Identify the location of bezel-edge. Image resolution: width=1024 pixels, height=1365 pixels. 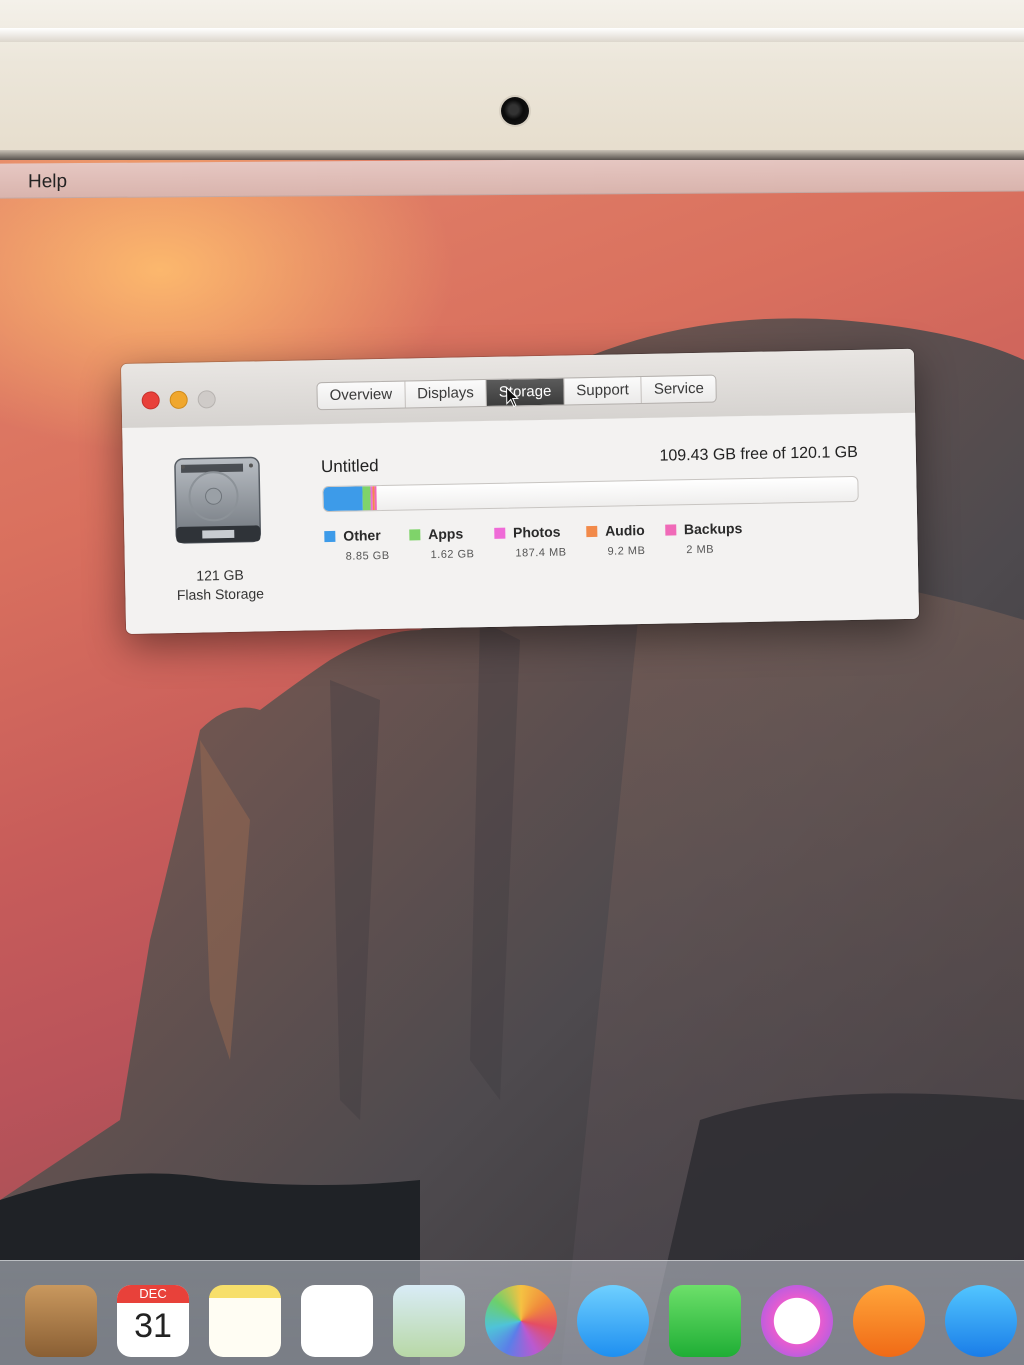
(512, 35).